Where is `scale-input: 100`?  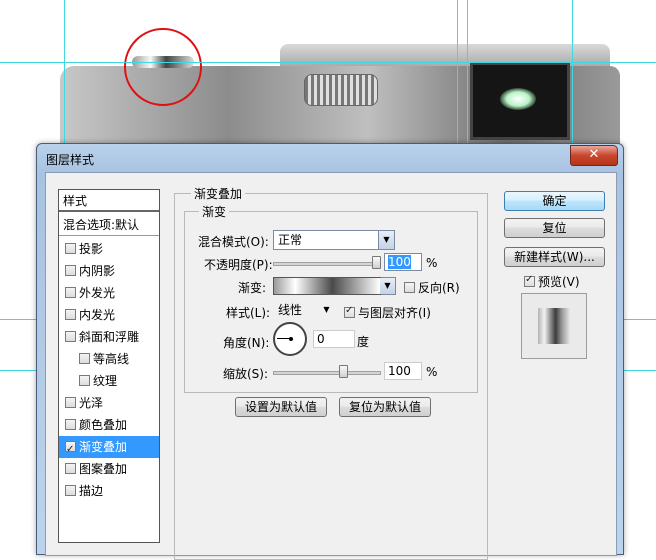 scale-input: 100 is located at coordinates (403, 371).